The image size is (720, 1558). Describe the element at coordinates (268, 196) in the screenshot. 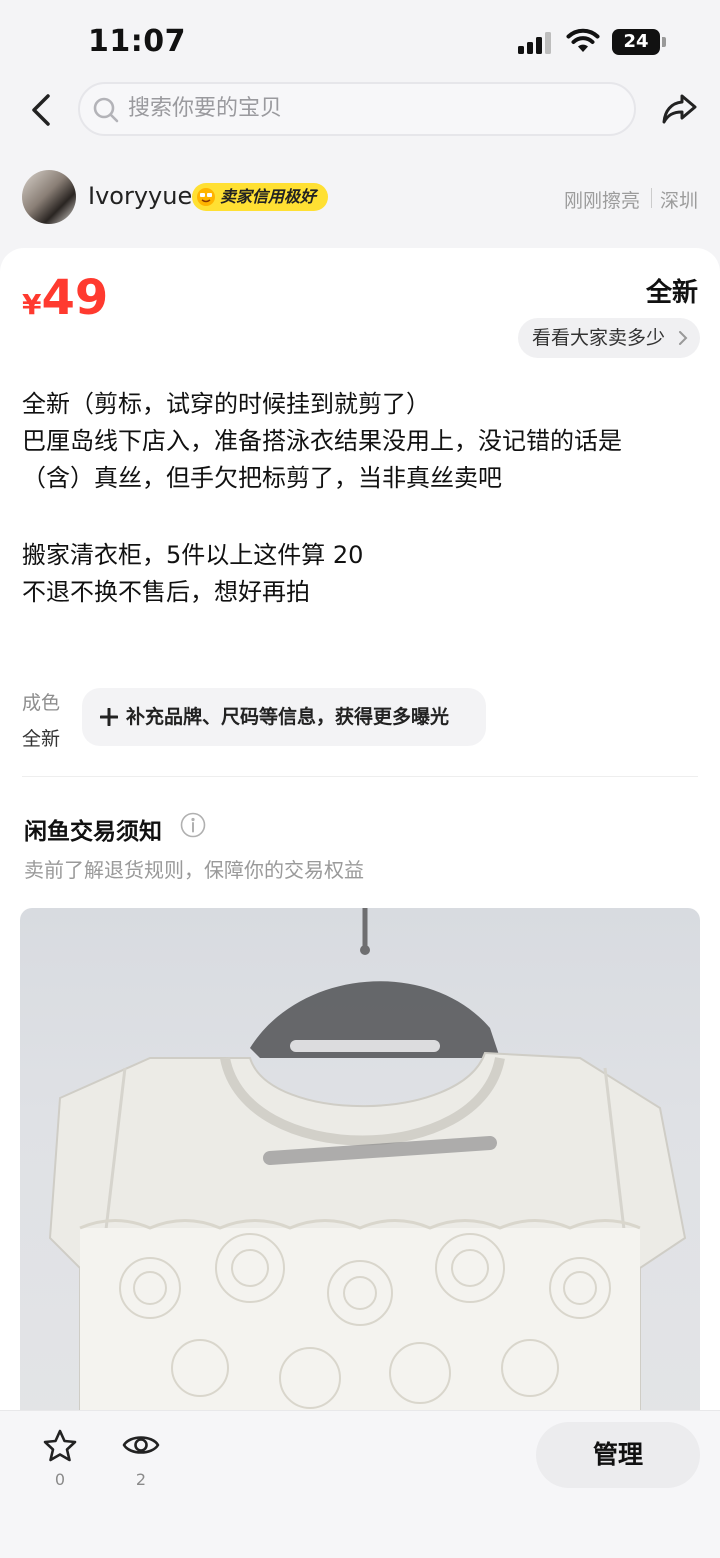

I see `credit-badge-label: 卖家信用极好` at that location.